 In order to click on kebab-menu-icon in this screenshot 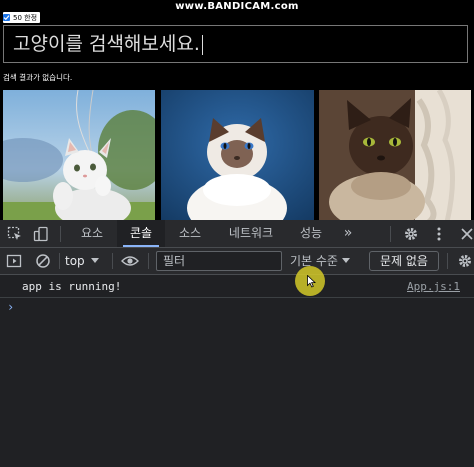, I will do `click(439, 234)`.